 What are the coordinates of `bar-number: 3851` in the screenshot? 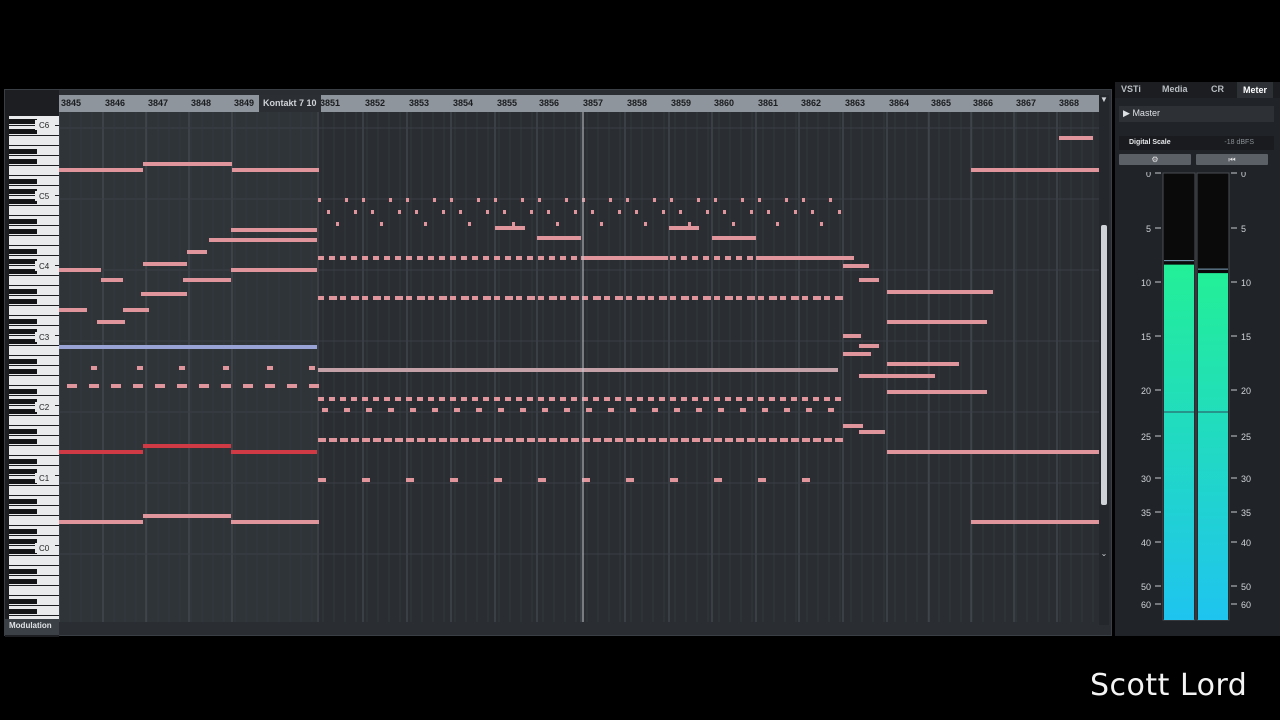 It's located at (330, 103).